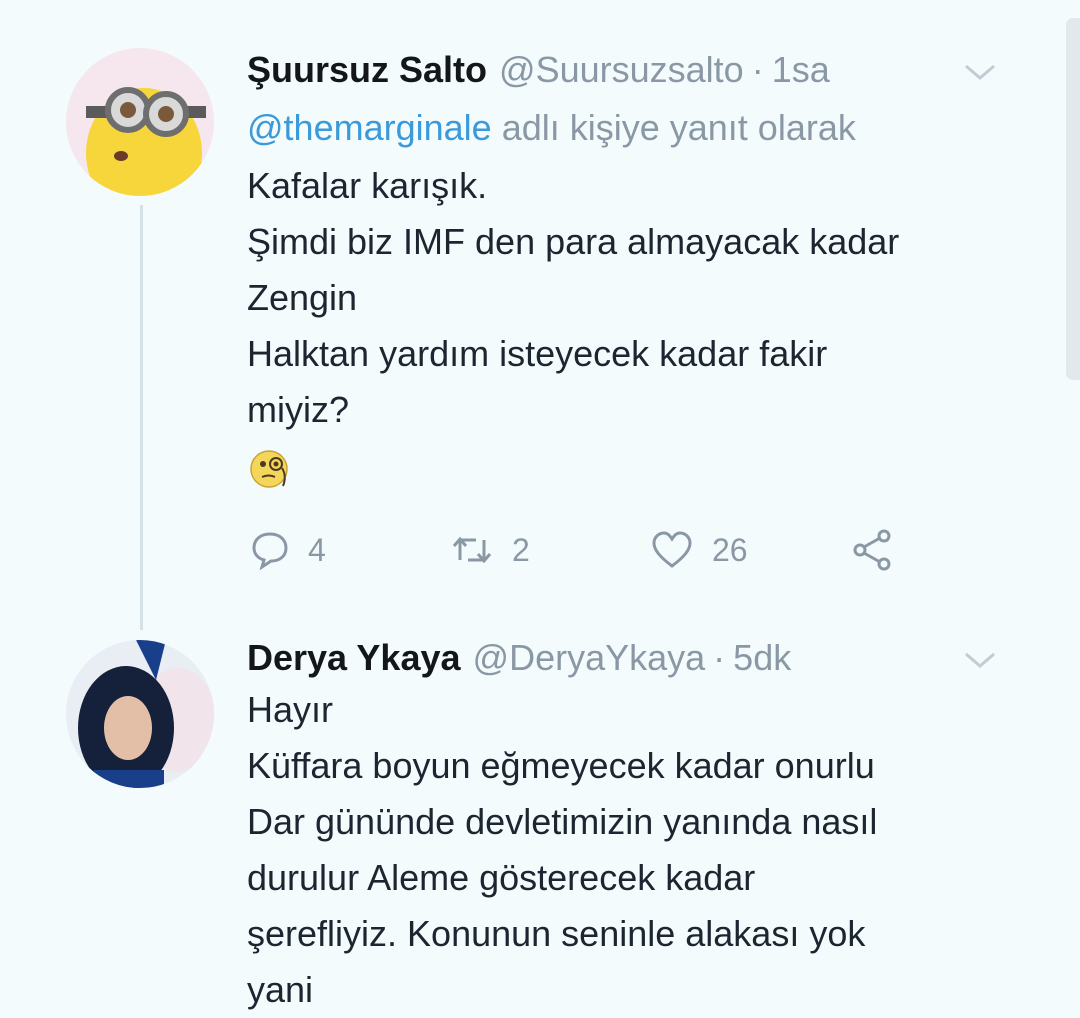 Image resolution: width=1080 pixels, height=1018 pixels. What do you see at coordinates (290, 709) in the screenshot?
I see `tweet-text-line: Hayır` at bounding box center [290, 709].